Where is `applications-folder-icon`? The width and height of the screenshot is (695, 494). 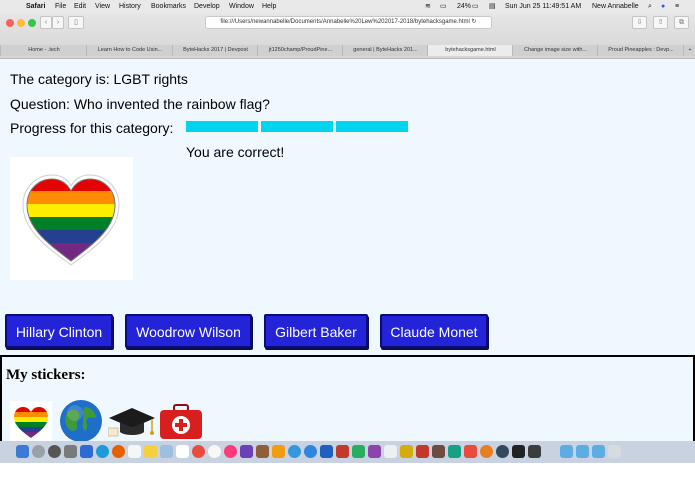
applications-folder-icon is located at coordinates (566, 451).